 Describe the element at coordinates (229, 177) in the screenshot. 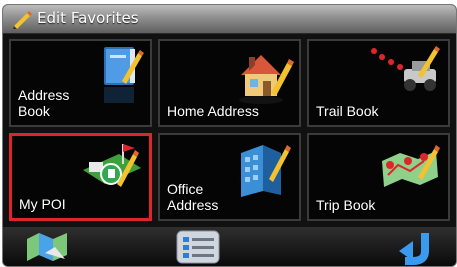

I see `tile-office-address: Office Address` at that location.